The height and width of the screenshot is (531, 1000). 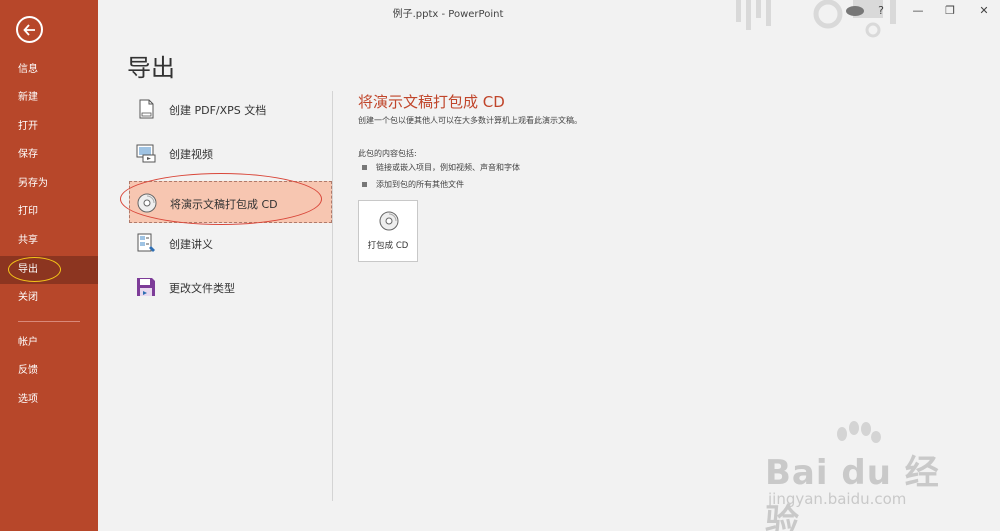 What do you see at coordinates (837, 499) in the screenshot?
I see `watermark-url: jingyan.baidu.com` at bounding box center [837, 499].